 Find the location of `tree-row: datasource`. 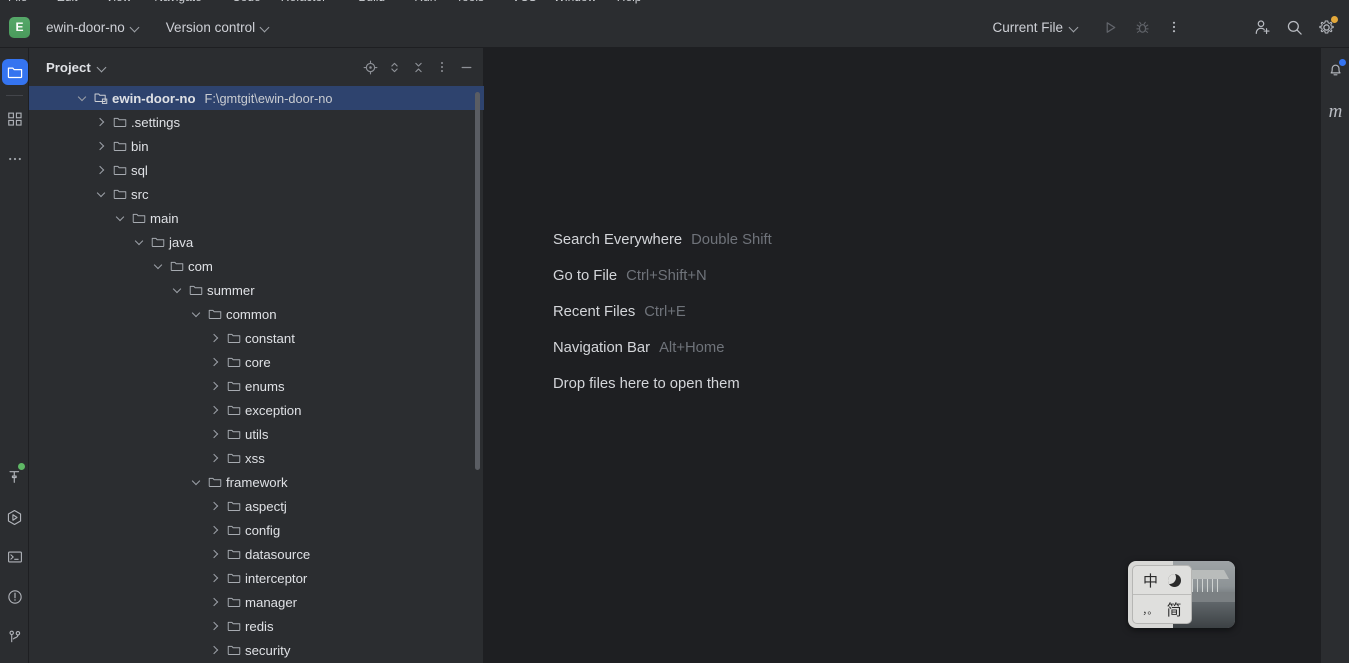

tree-row: datasource is located at coordinates (256, 554).